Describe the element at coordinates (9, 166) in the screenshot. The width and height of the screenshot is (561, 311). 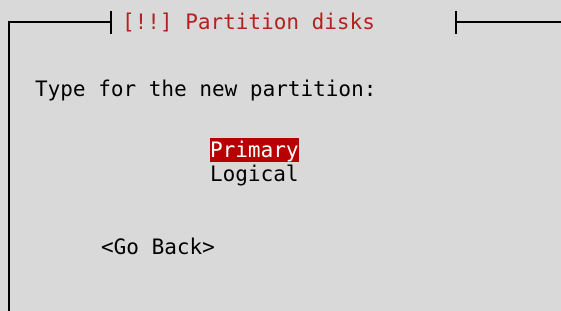
I see `dialog-border-left` at that location.